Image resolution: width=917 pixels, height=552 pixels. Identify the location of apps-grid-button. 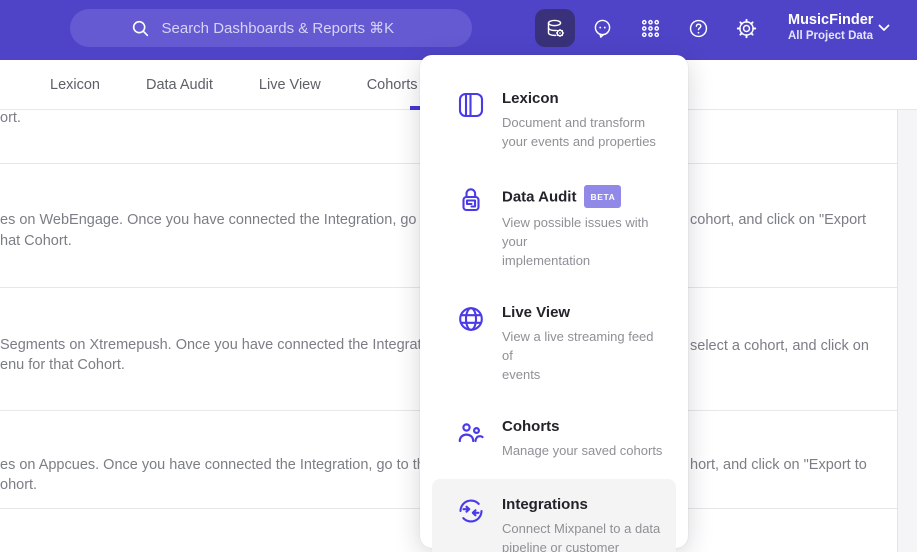
(650, 28).